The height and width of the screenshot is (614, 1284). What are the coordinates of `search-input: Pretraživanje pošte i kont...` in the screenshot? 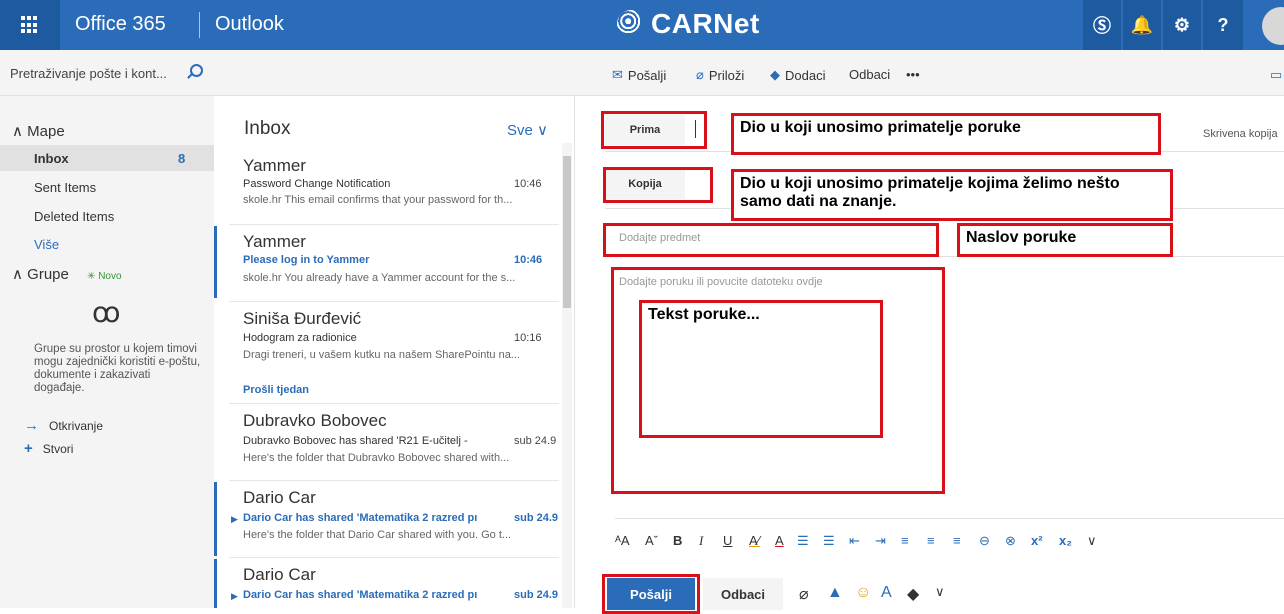 It's located at (88, 73).